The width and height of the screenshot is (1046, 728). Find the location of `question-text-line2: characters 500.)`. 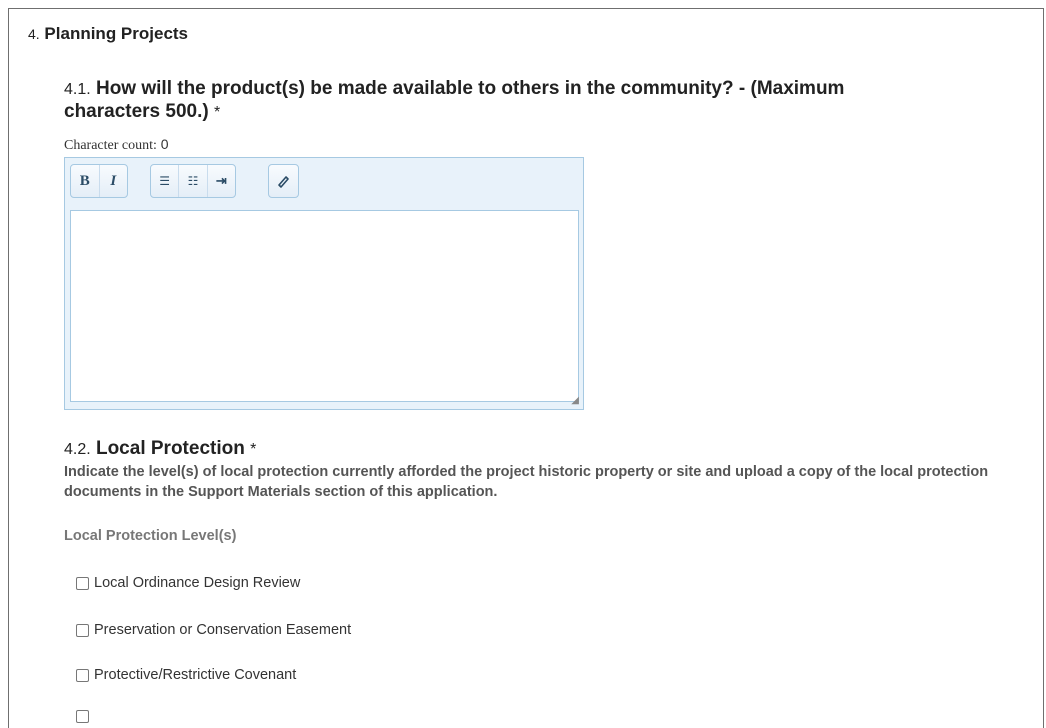

question-text-line2: characters 500.) is located at coordinates (136, 111).